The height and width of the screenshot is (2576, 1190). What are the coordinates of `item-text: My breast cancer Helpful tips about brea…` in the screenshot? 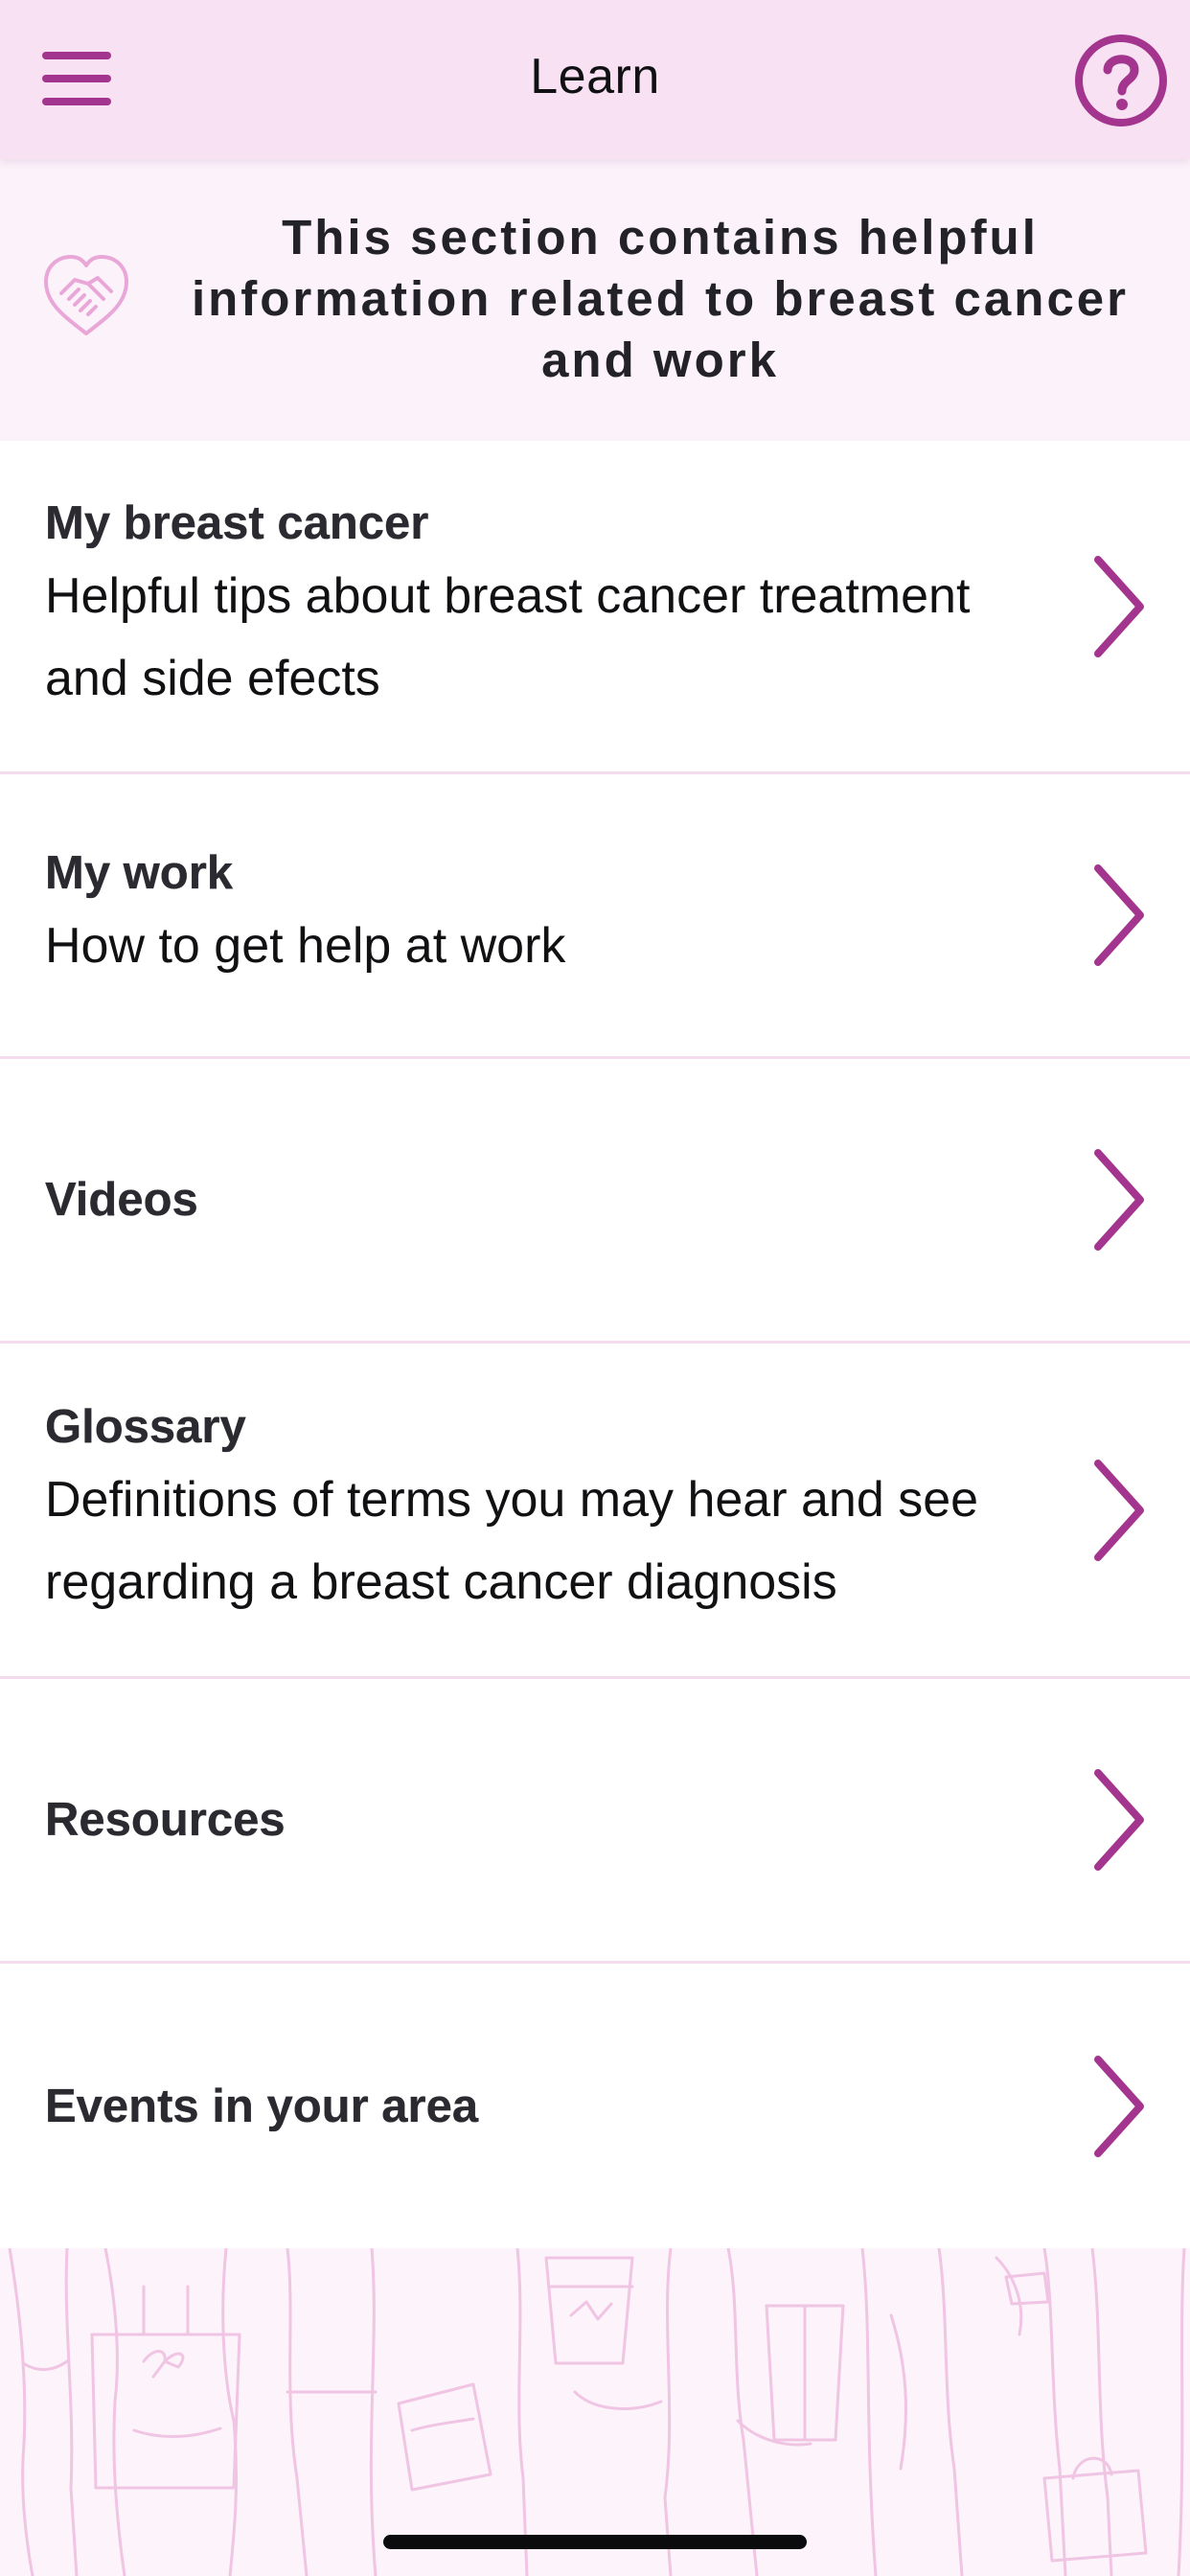 It's located at (545, 607).